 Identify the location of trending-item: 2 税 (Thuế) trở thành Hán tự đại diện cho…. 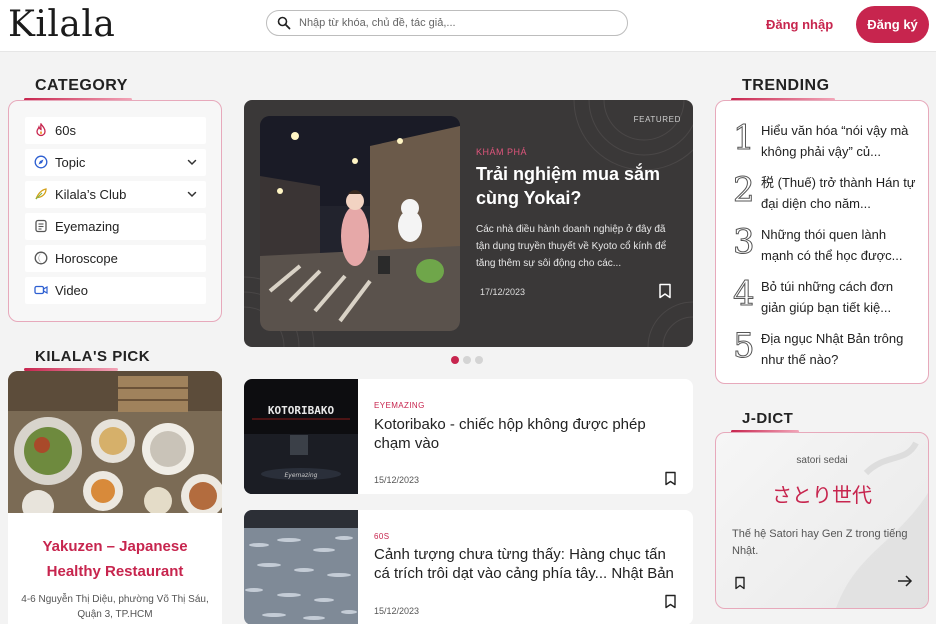
(828, 193).